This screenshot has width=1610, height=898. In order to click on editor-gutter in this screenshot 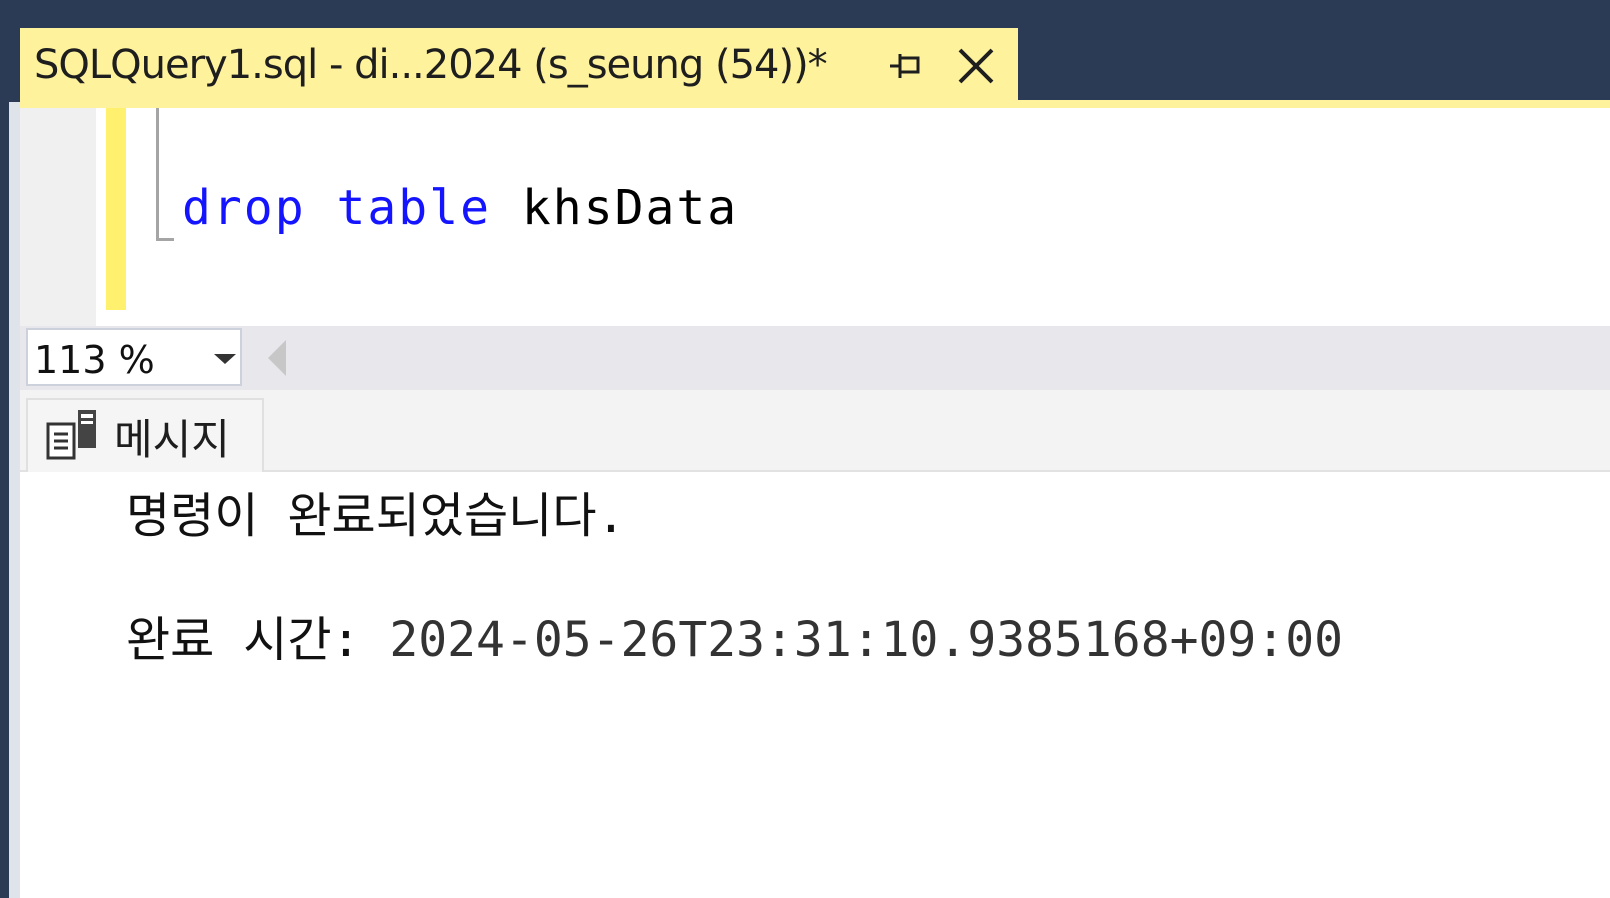, I will do `click(58, 217)`.